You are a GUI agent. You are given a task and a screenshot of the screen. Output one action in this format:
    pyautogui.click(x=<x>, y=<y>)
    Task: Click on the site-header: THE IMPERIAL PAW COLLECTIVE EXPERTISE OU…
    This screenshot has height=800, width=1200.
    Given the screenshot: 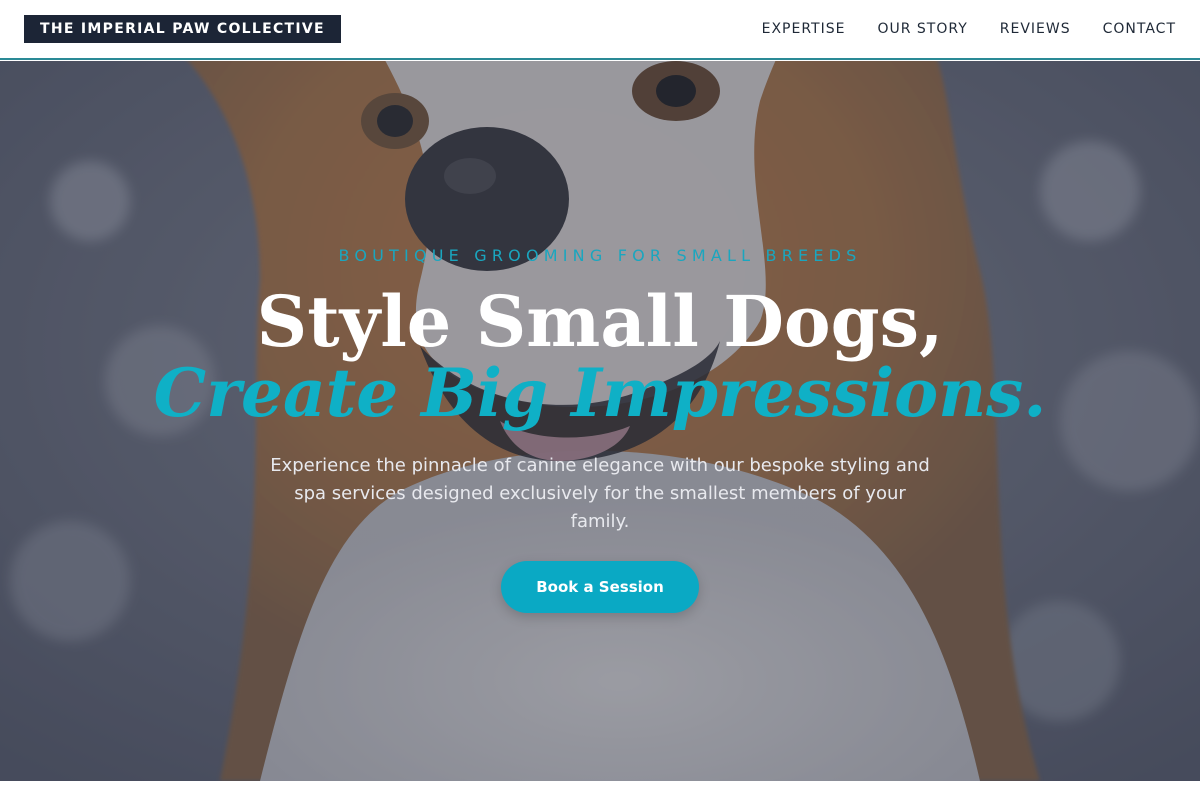 What is the action you would take?
    pyautogui.click(x=600, y=30)
    